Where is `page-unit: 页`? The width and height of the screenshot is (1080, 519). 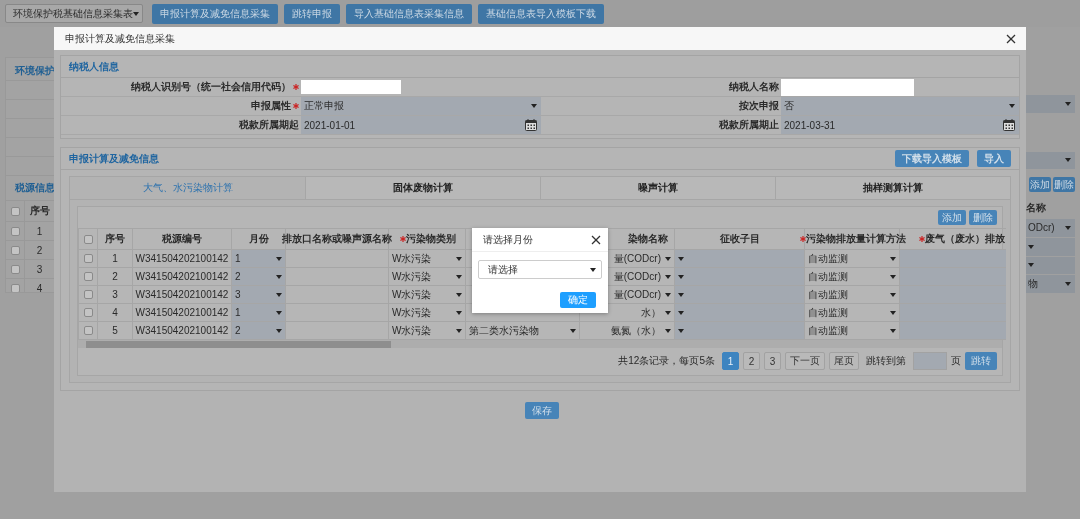 page-unit: 页 is located at coordinates (956, 361).